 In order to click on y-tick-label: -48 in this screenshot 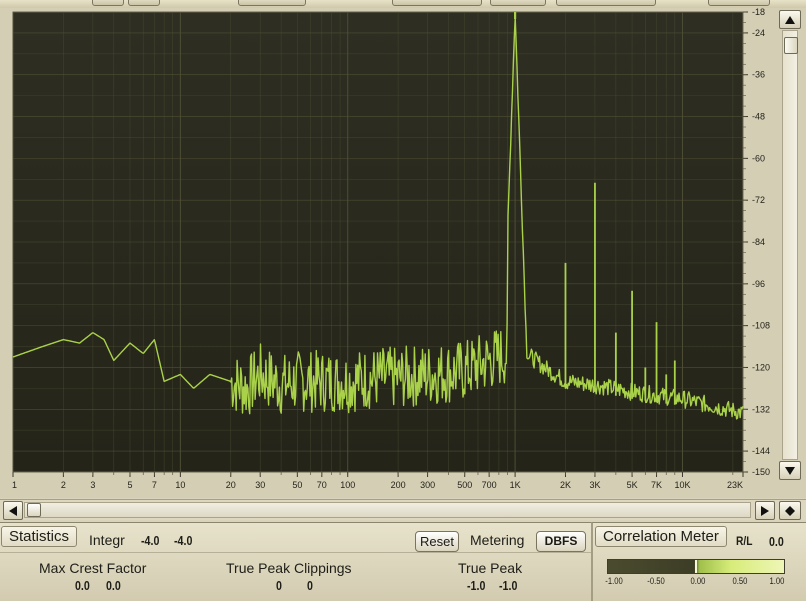, I will do `click(758, 117)`.